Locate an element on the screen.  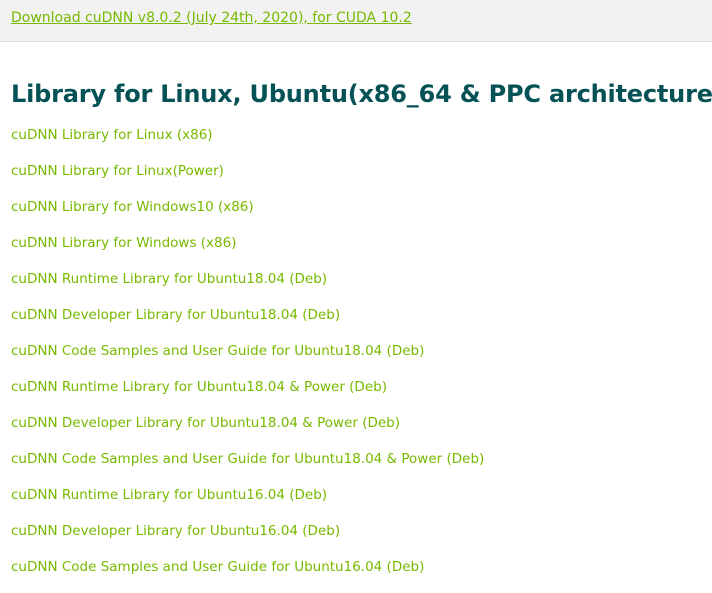
library-link-linux-x86: cuDNN Library for Linux (x86) is located at coordinates (112, 135).